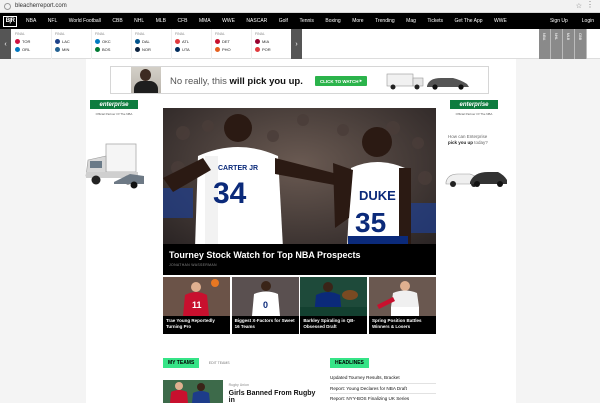  What do you see at coordinates (152, 44) in the screenshot?
I see `game-card: FINAL DAL NOR` at bounding box center [152, 44].